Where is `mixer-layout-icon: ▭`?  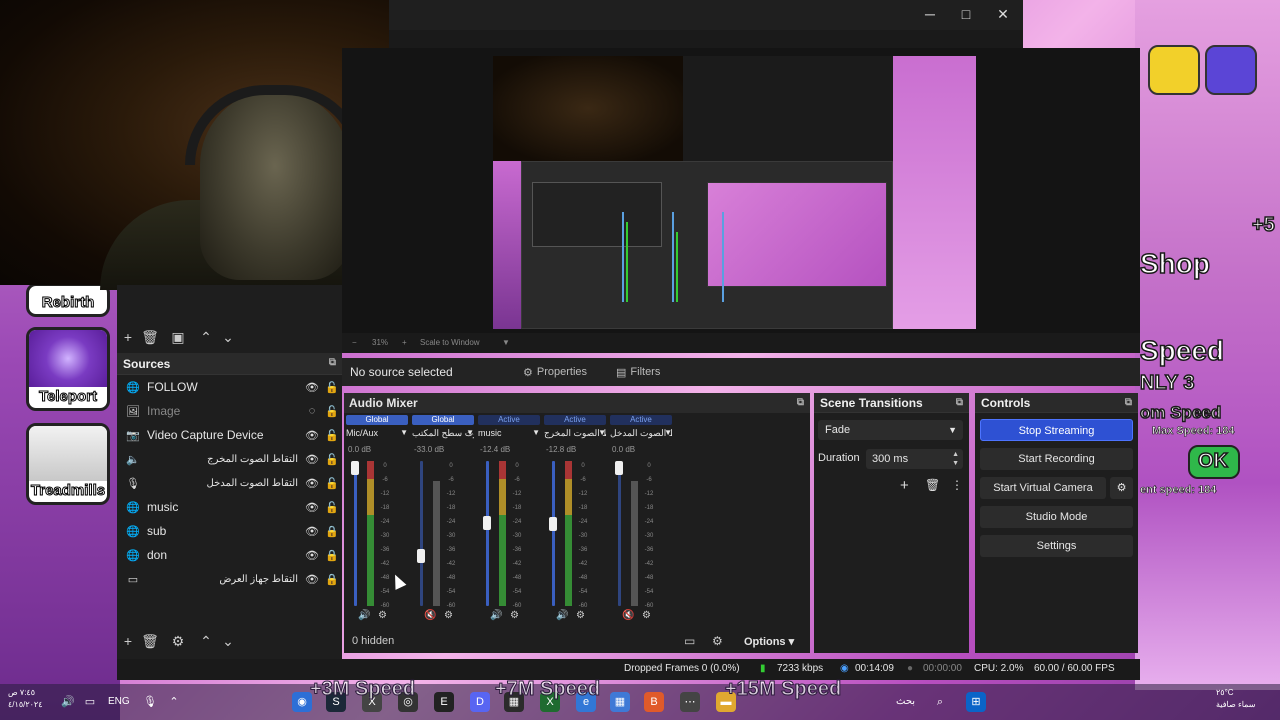
mixer-layout-icon: ▭ is located at coordinates (689, 641).